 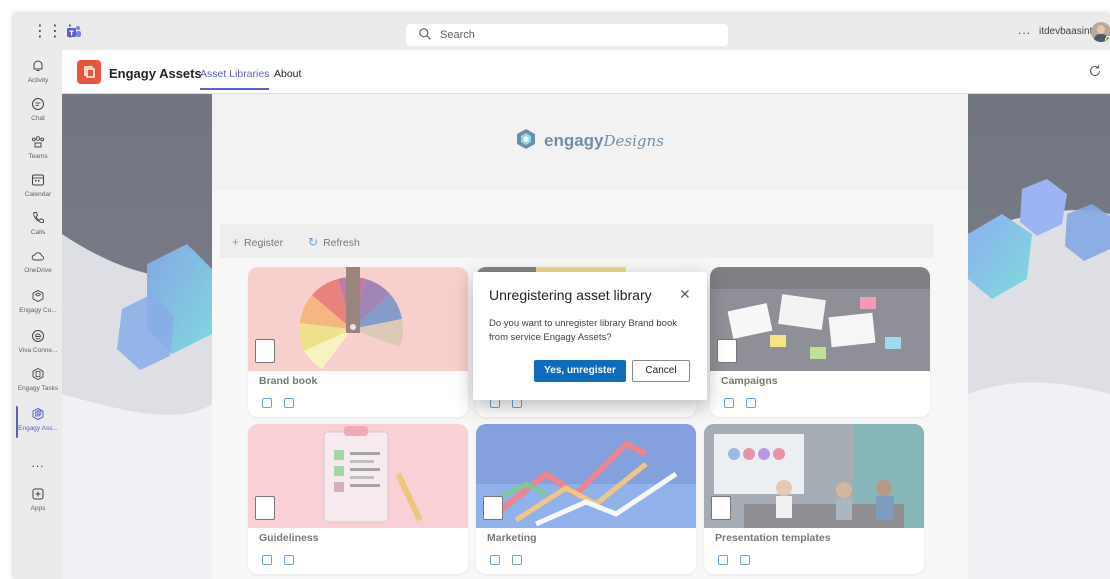 I want to click on teams-icon, so click(x=38, y=142).